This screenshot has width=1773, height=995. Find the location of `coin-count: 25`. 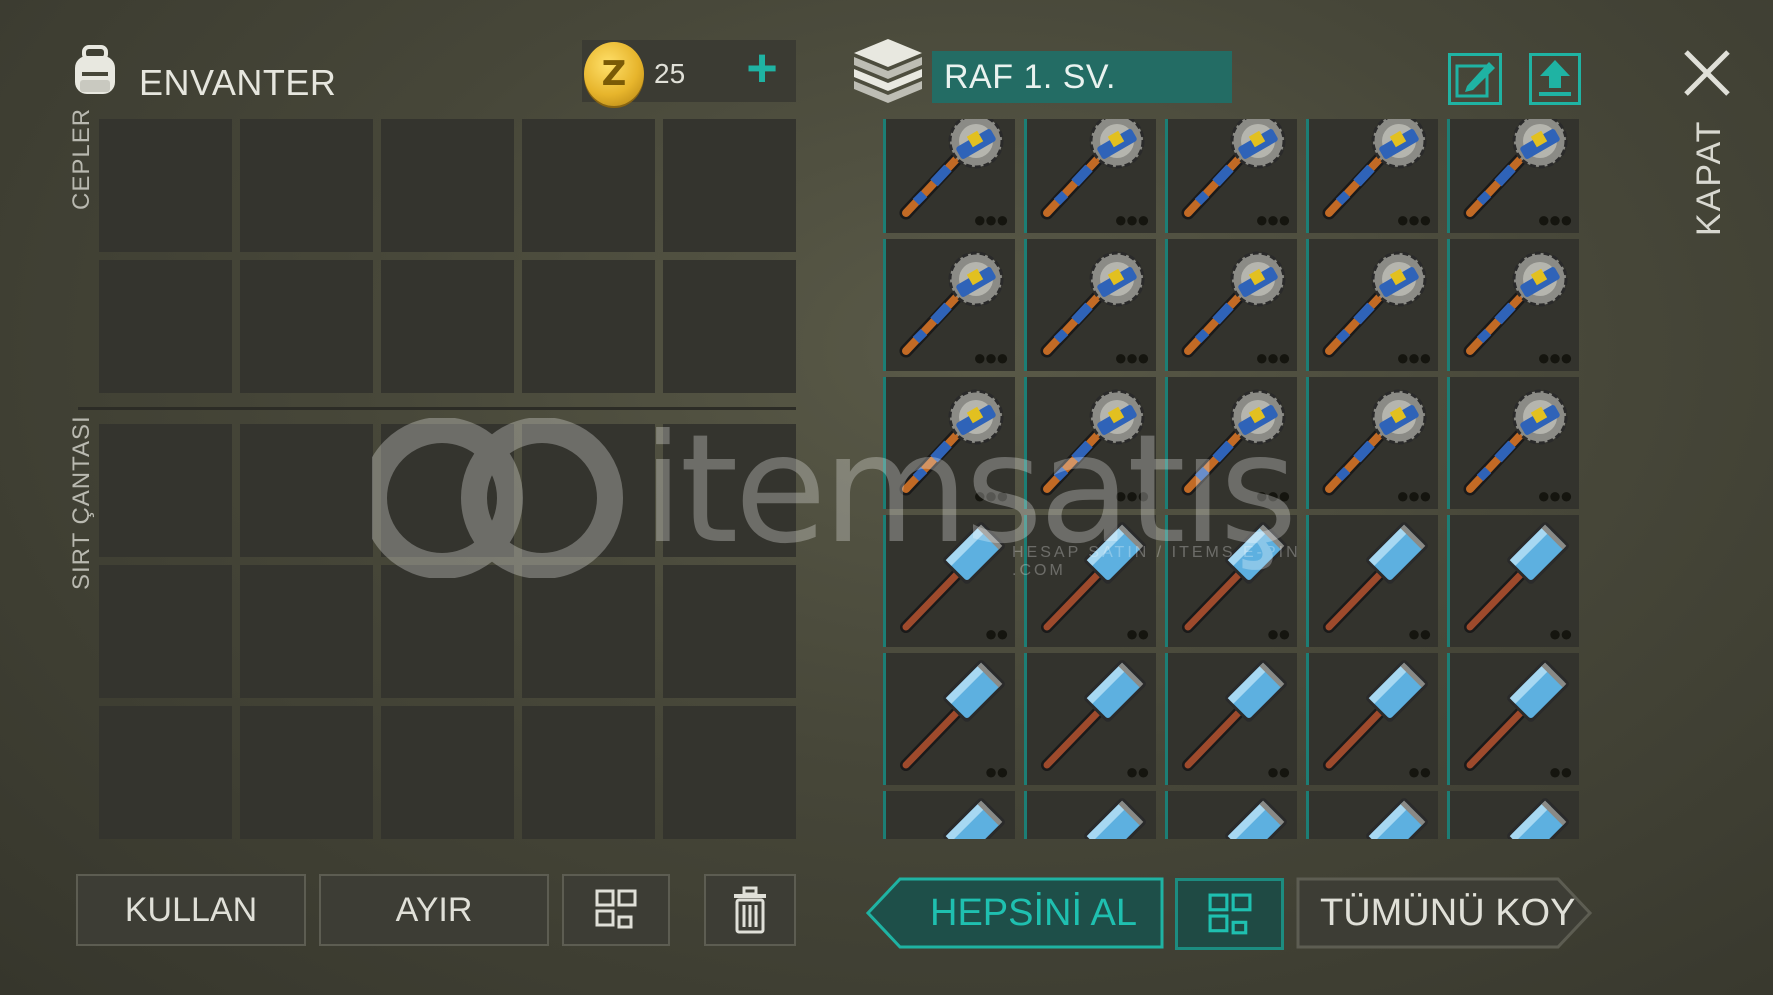

coin-count: 25 is located at coordinates (670, 73).